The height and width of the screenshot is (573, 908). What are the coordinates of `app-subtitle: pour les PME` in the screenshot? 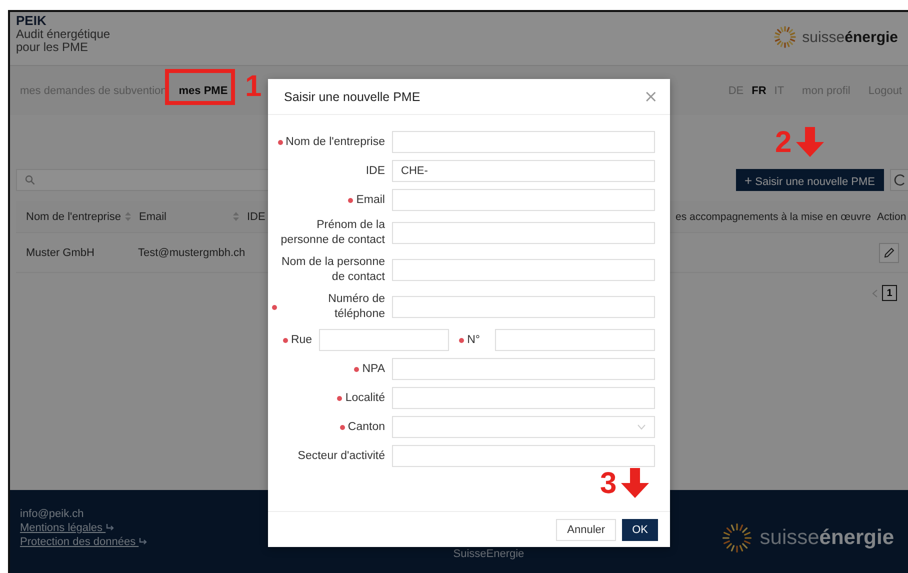 It's located at (52, 47).